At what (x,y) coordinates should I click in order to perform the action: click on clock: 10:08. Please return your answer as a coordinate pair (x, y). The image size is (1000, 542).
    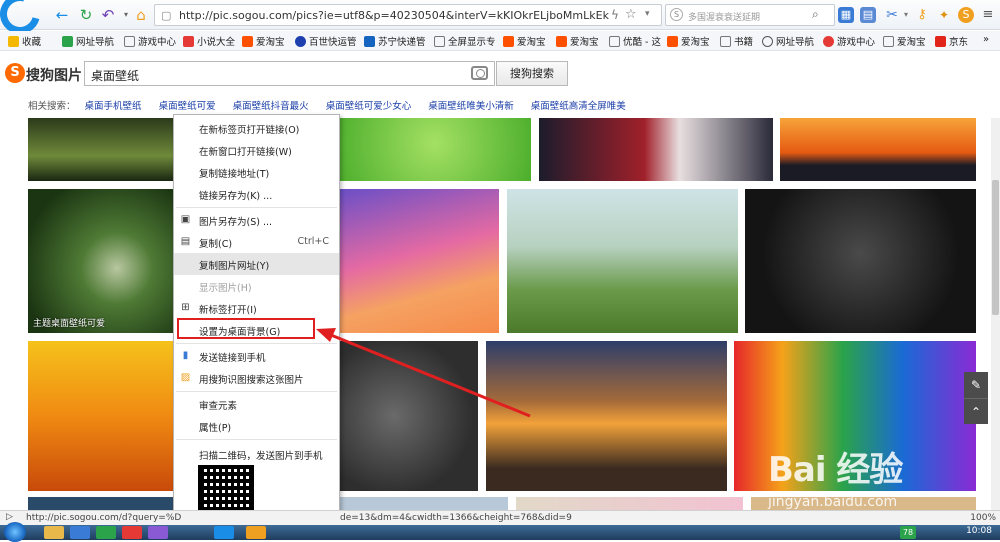
    Looking at the image, I should click on (979, 531).